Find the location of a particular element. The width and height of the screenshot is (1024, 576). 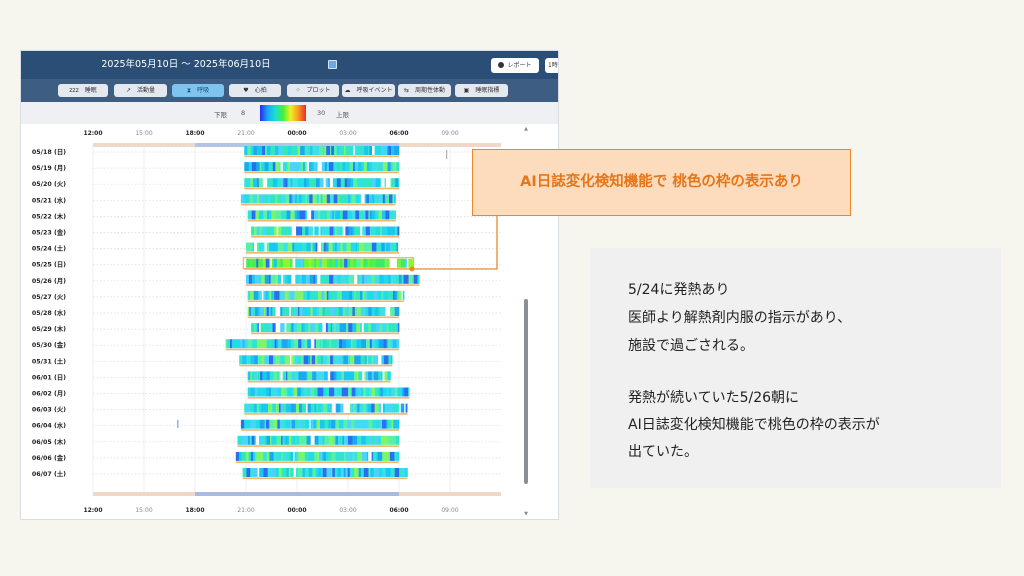

callout-text: AI日誌変化検知機能で 桃色の枠の表示あり is located at coordinates (661, 182).